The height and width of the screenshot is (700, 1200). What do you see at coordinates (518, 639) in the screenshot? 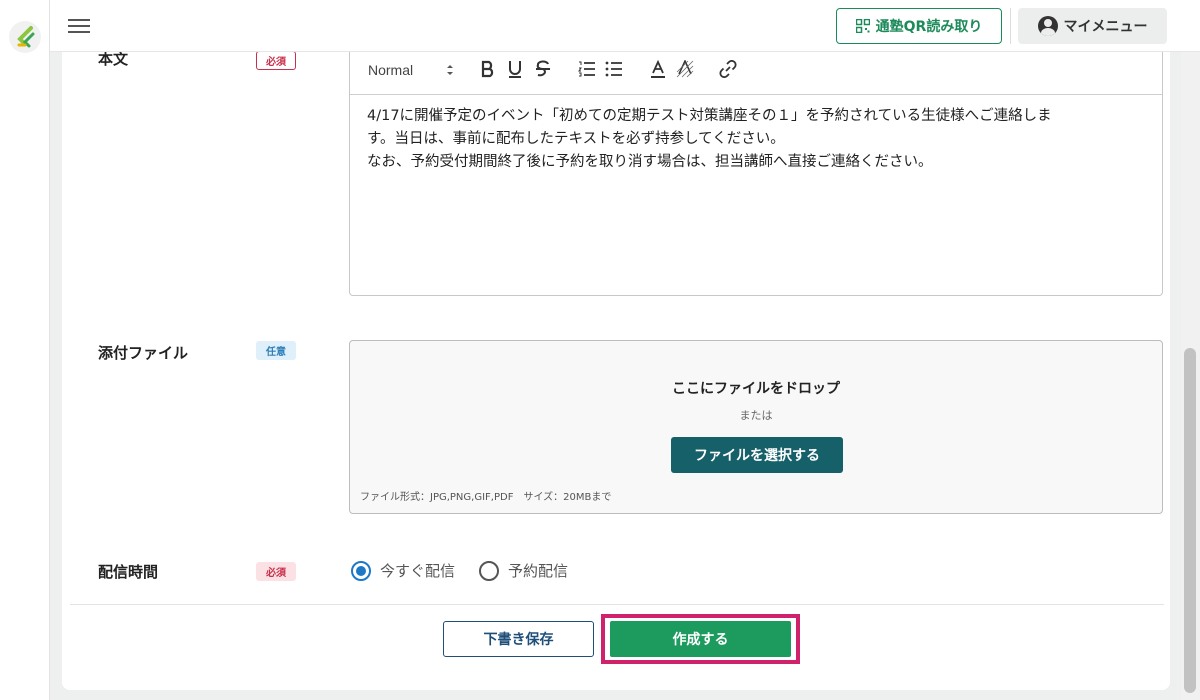
I see `save-draft-button: 下書き保存` at bounding box center [518, 639].